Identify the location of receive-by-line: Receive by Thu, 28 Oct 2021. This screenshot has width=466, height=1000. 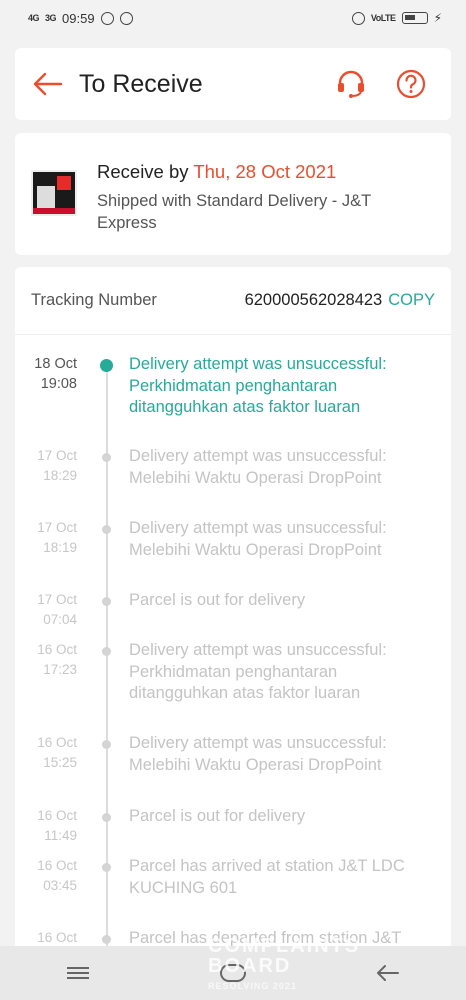
(216, 172).